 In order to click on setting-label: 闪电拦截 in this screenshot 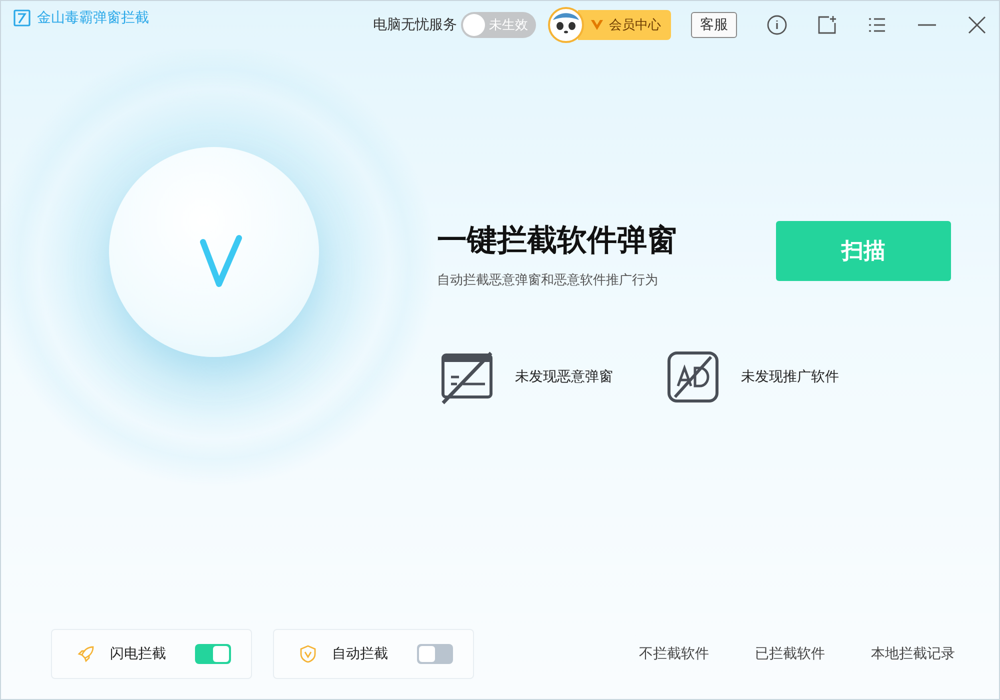, I will do `click(138, 654)`.